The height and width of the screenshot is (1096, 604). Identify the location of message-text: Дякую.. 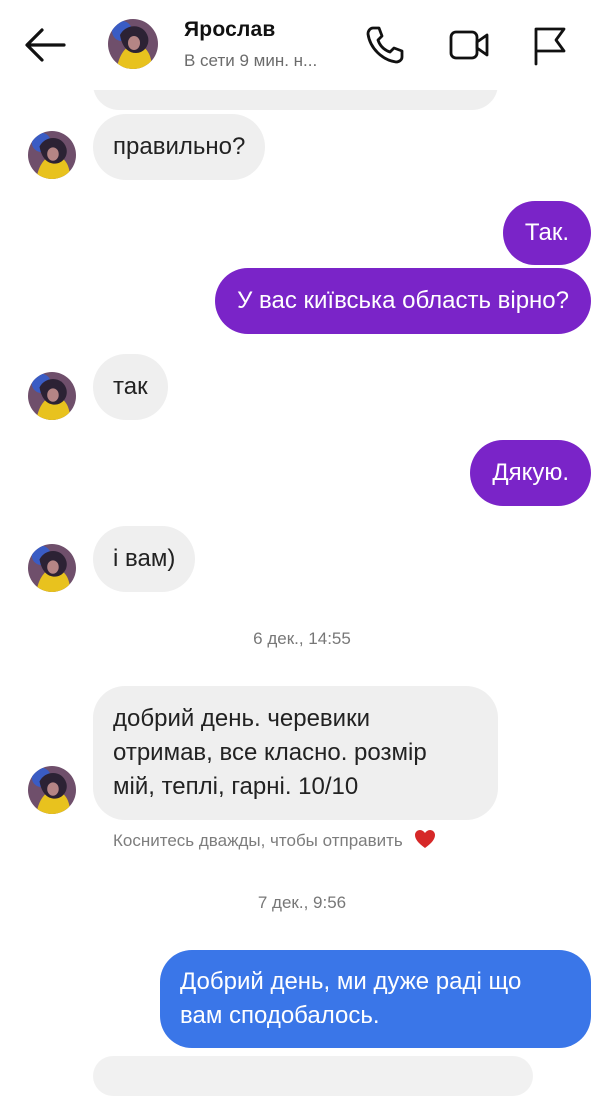
(530, 472).